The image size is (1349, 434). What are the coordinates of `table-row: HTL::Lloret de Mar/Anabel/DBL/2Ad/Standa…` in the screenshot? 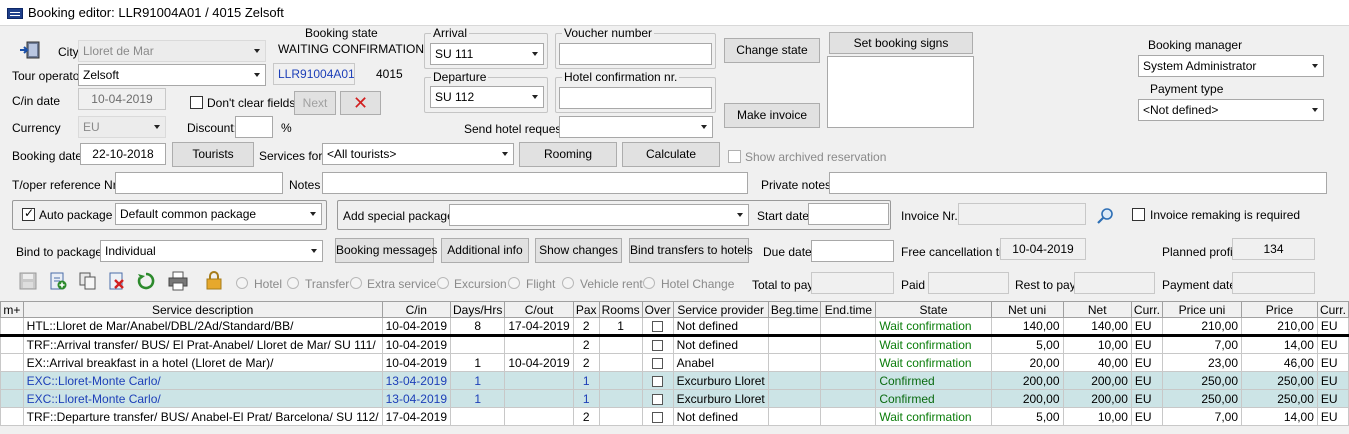 It's located at (674, 327).